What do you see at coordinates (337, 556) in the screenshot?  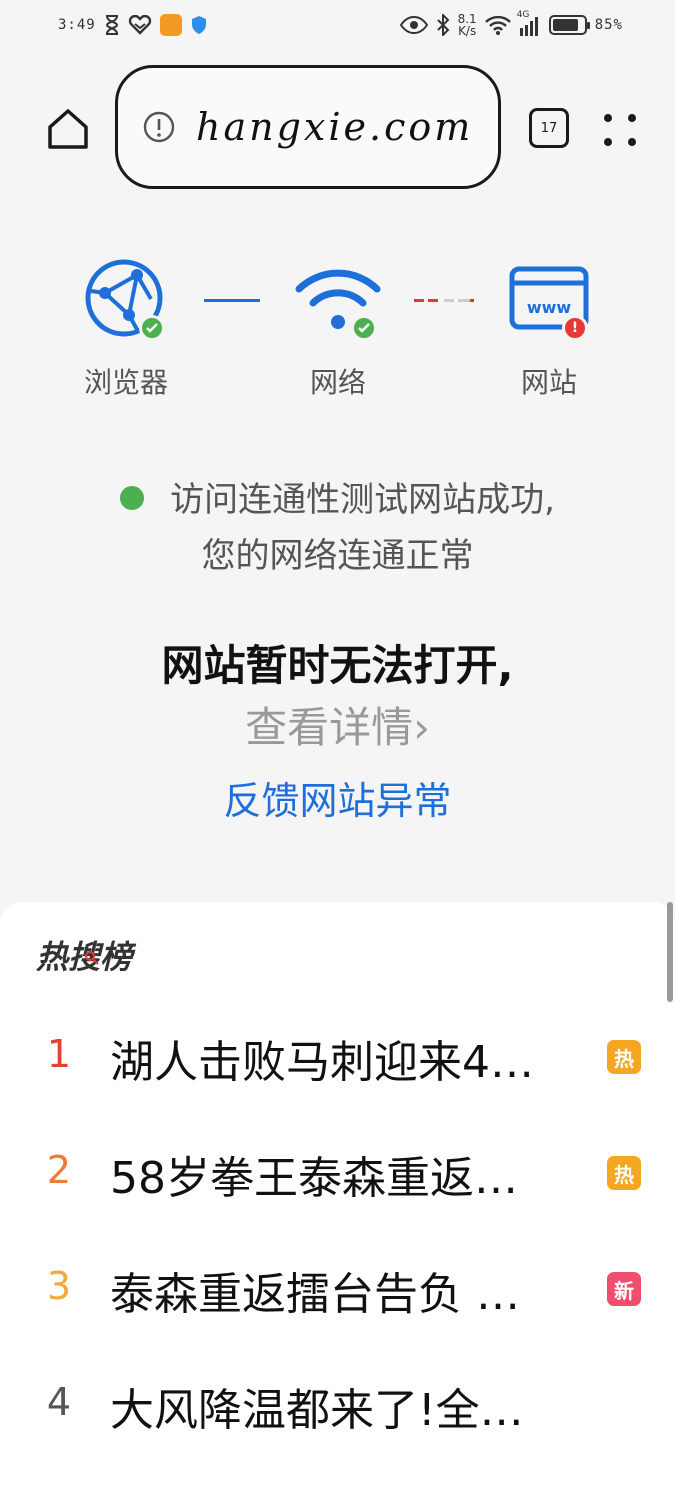 I see `test-line-2: 您的网络连通正常` at bounding box center [337, 556].